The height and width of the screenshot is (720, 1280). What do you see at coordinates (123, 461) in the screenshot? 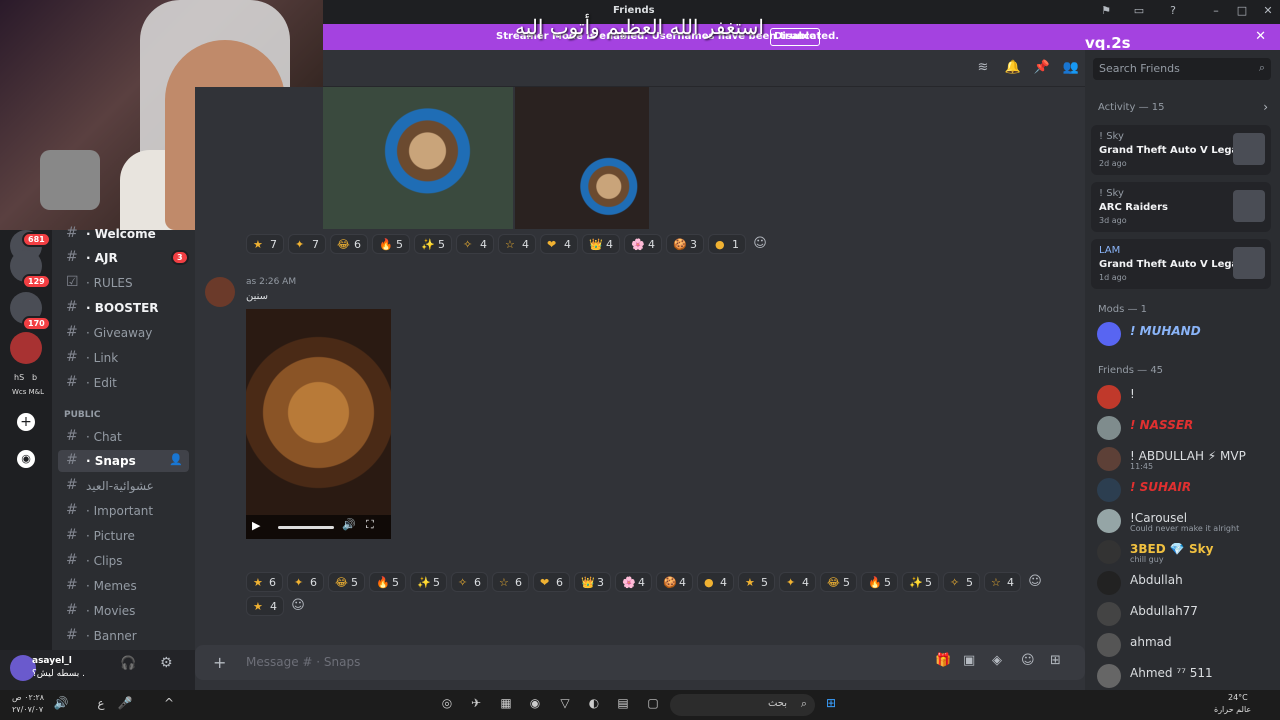
I see `channel-snaps: # · Snaps 👤` at bounding box center [123, 461].